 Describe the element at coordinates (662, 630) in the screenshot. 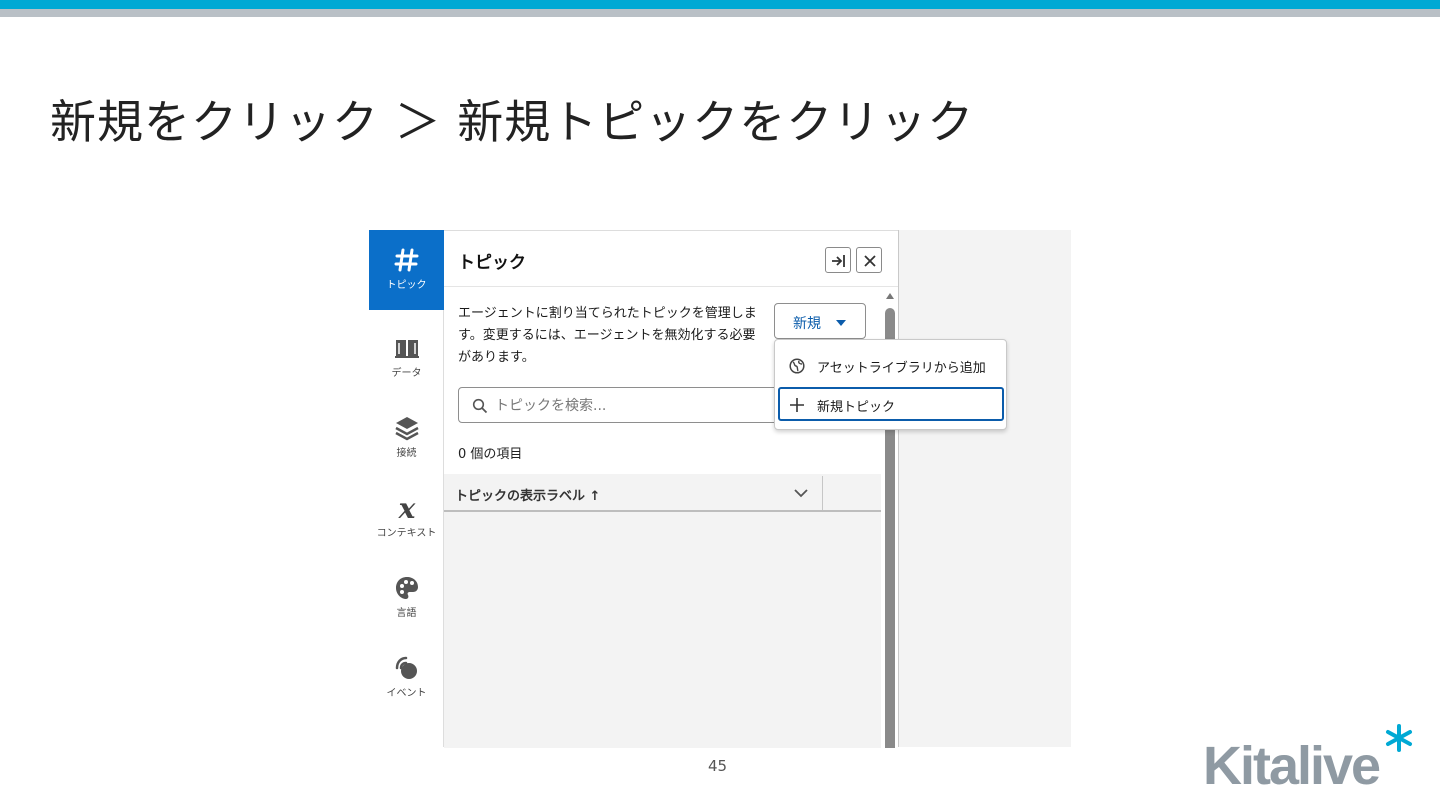

I see `table-body` at that location.